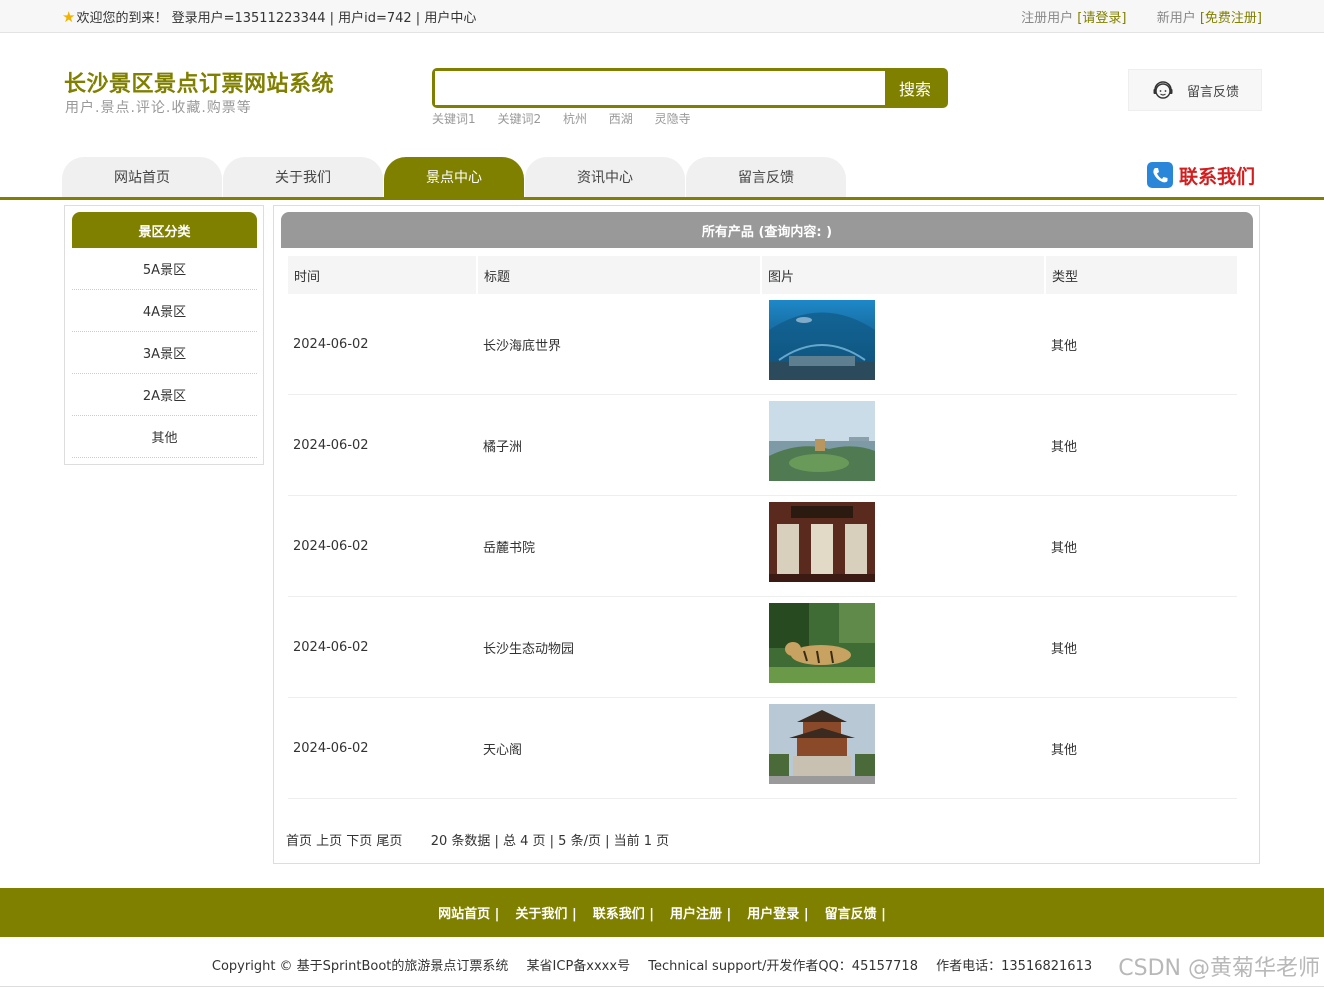  I want to click on keyword-link: 关键词1, so click(454, 119).